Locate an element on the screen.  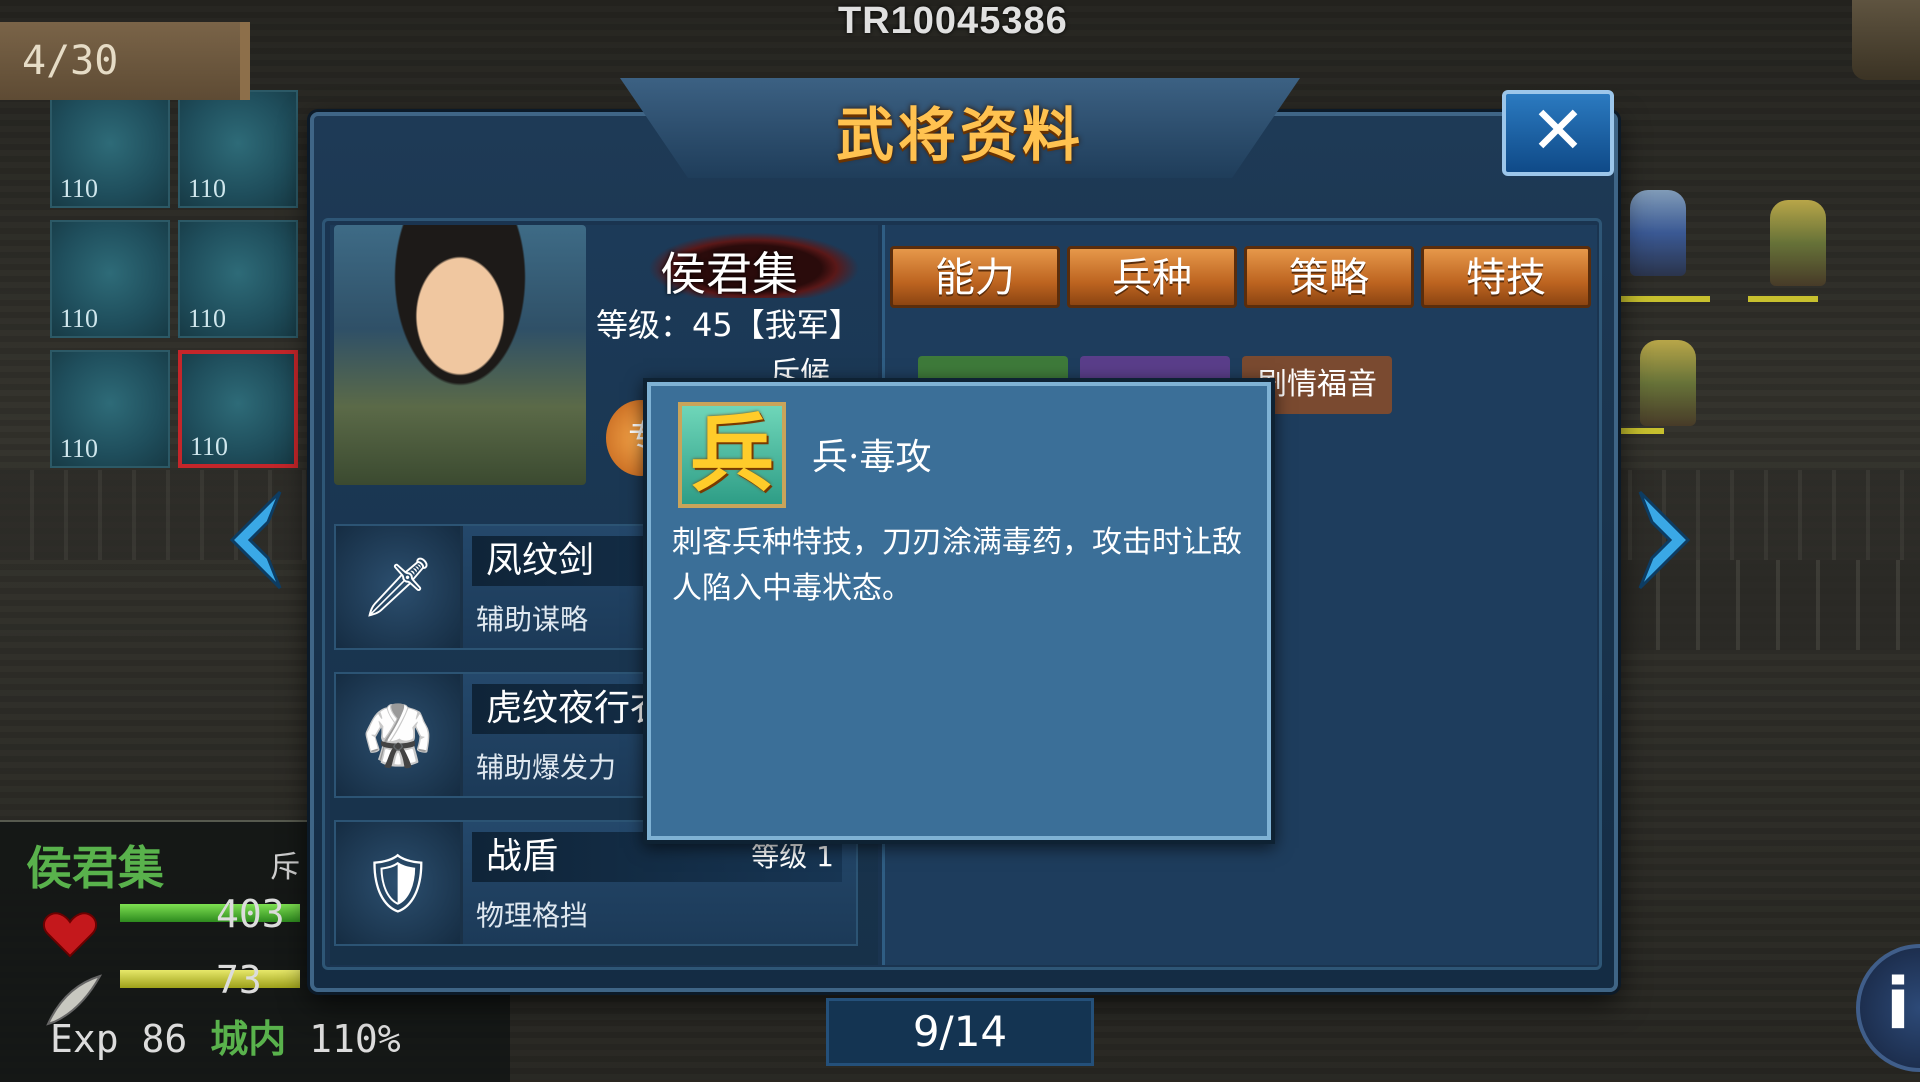
armor-icon: 🥋 is located at coordinates (399, 735).